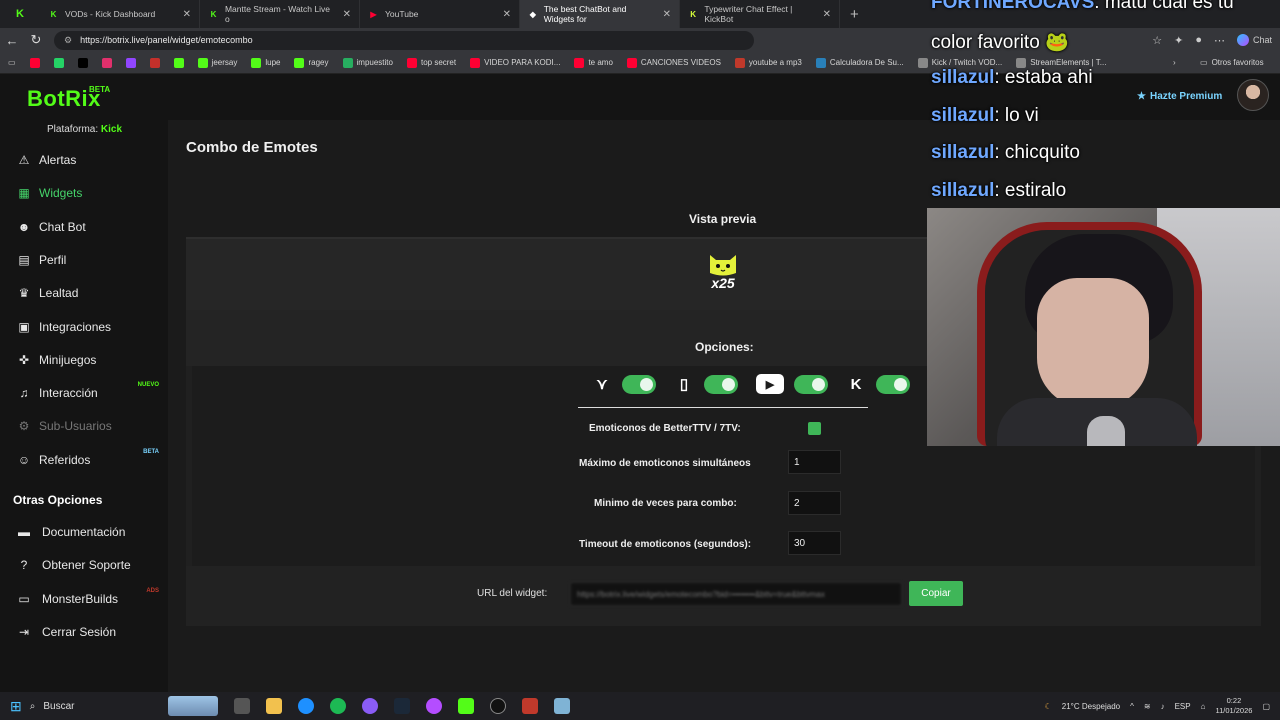  I want to click on app3-icon, so click(529, 706).